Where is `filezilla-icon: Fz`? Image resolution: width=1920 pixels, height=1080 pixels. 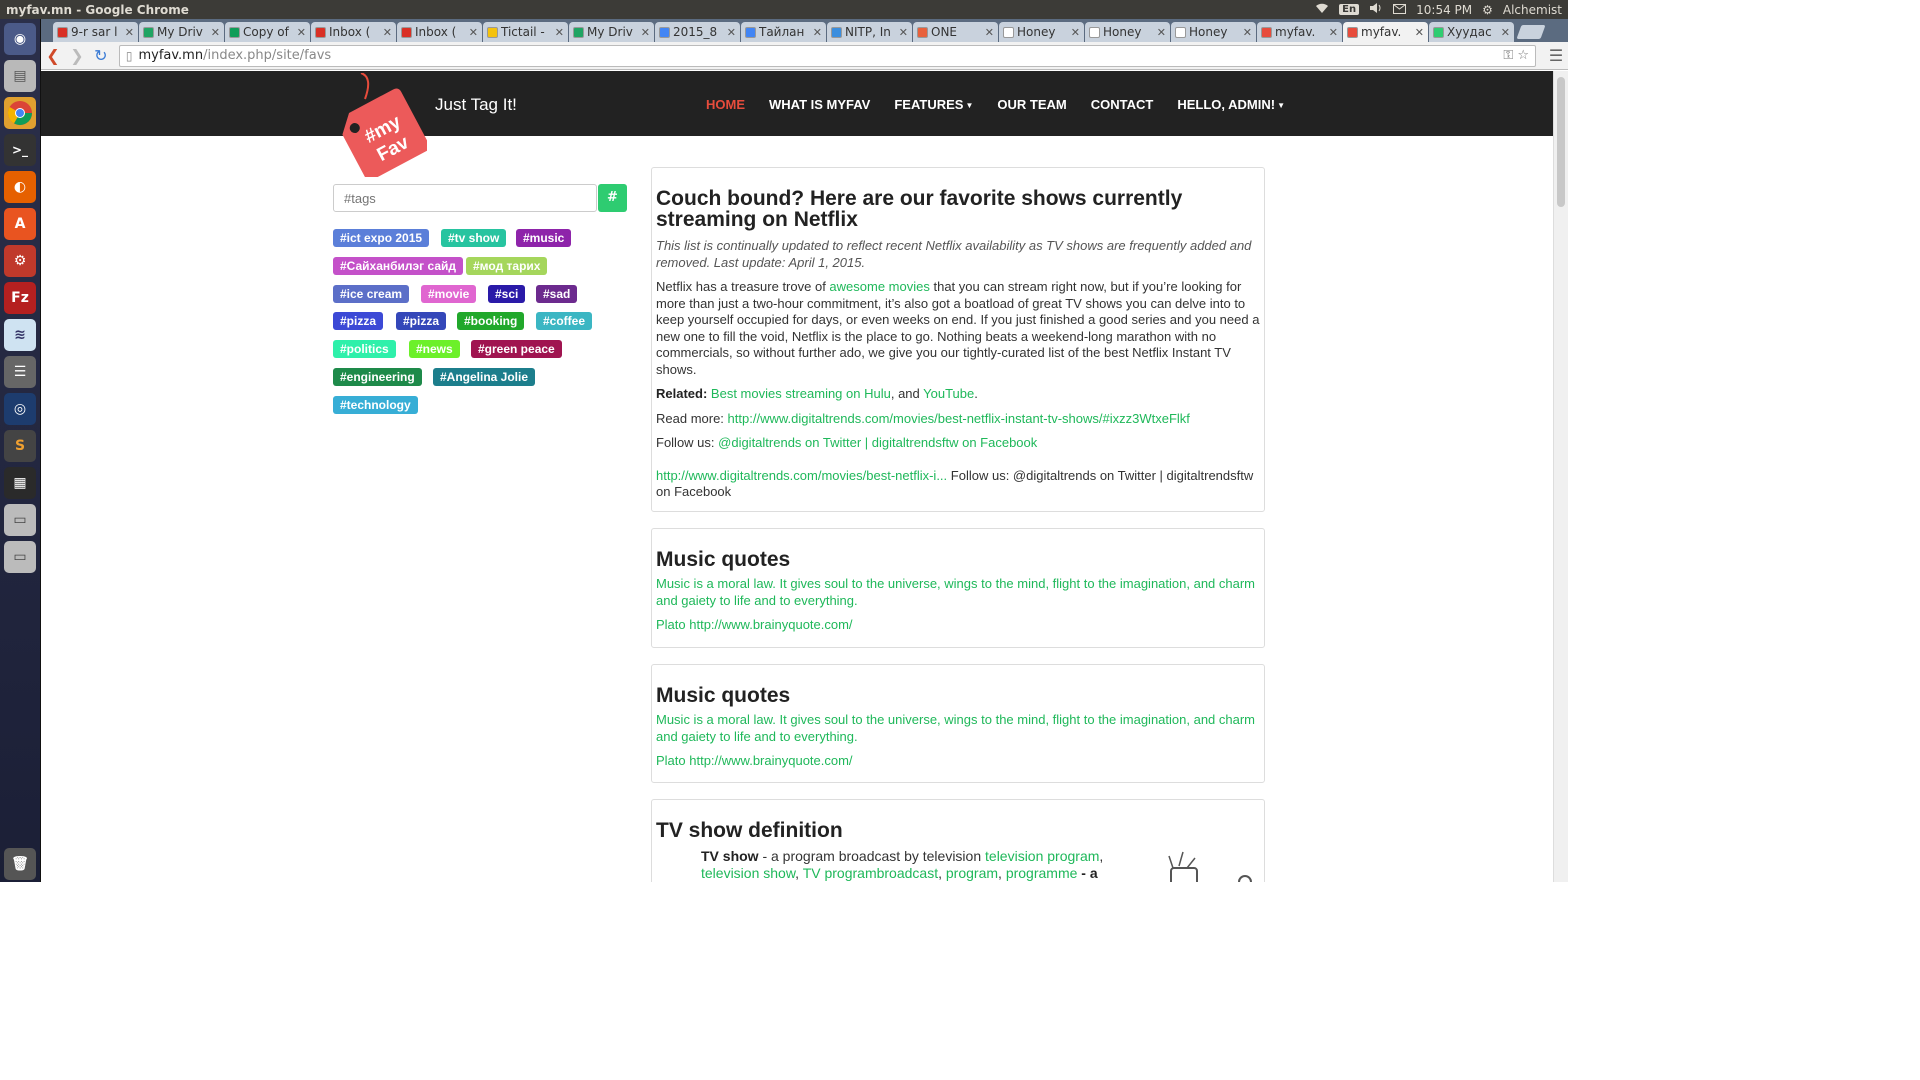 filezilla-icon: Fz is located at coordinates (20, 298).